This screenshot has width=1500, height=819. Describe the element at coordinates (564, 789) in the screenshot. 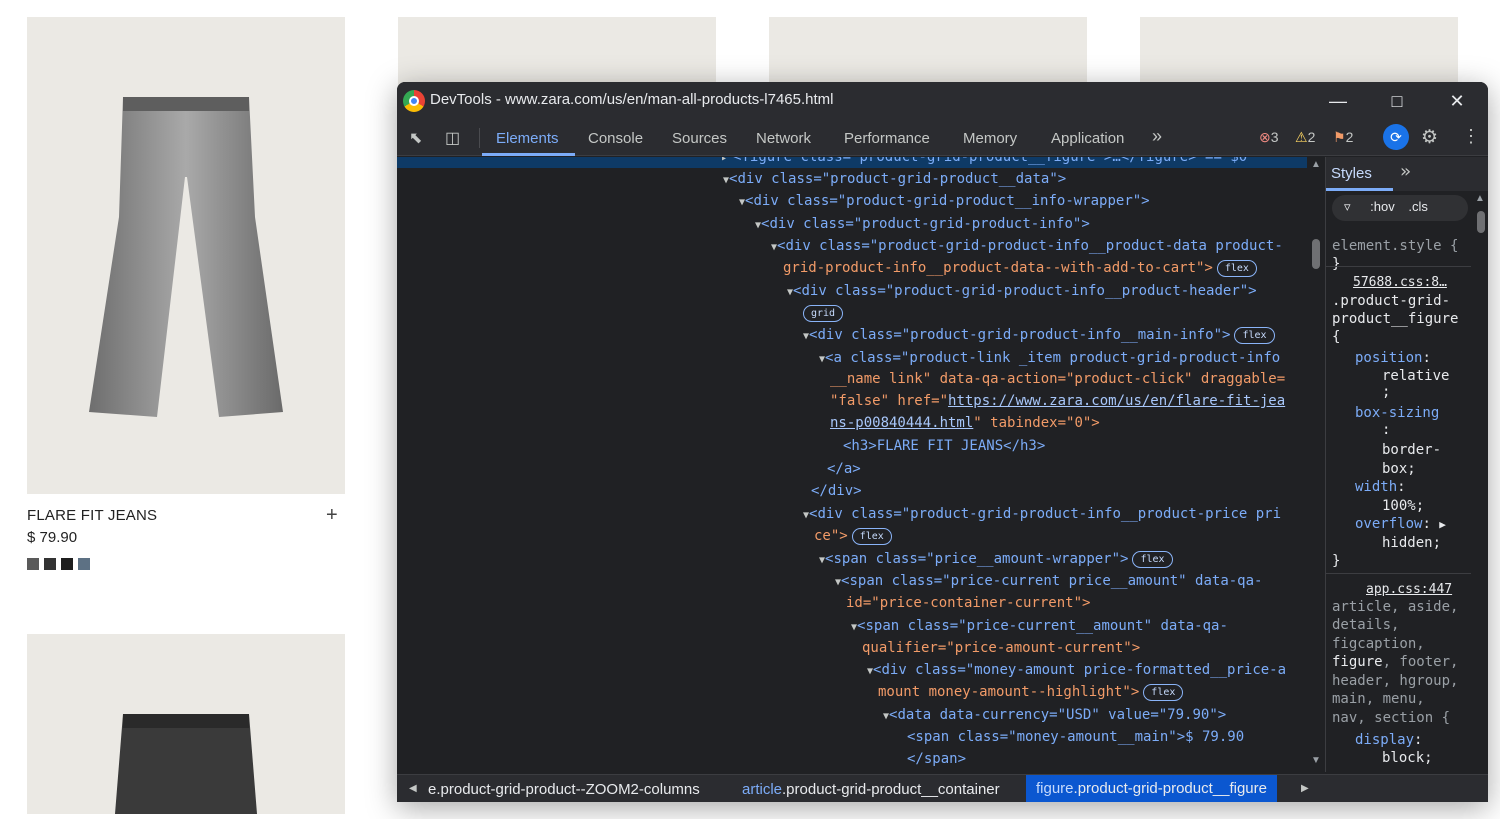

I see `breadcrumb-item: e.product-grid-product--ZOOM2-columns` at that location.